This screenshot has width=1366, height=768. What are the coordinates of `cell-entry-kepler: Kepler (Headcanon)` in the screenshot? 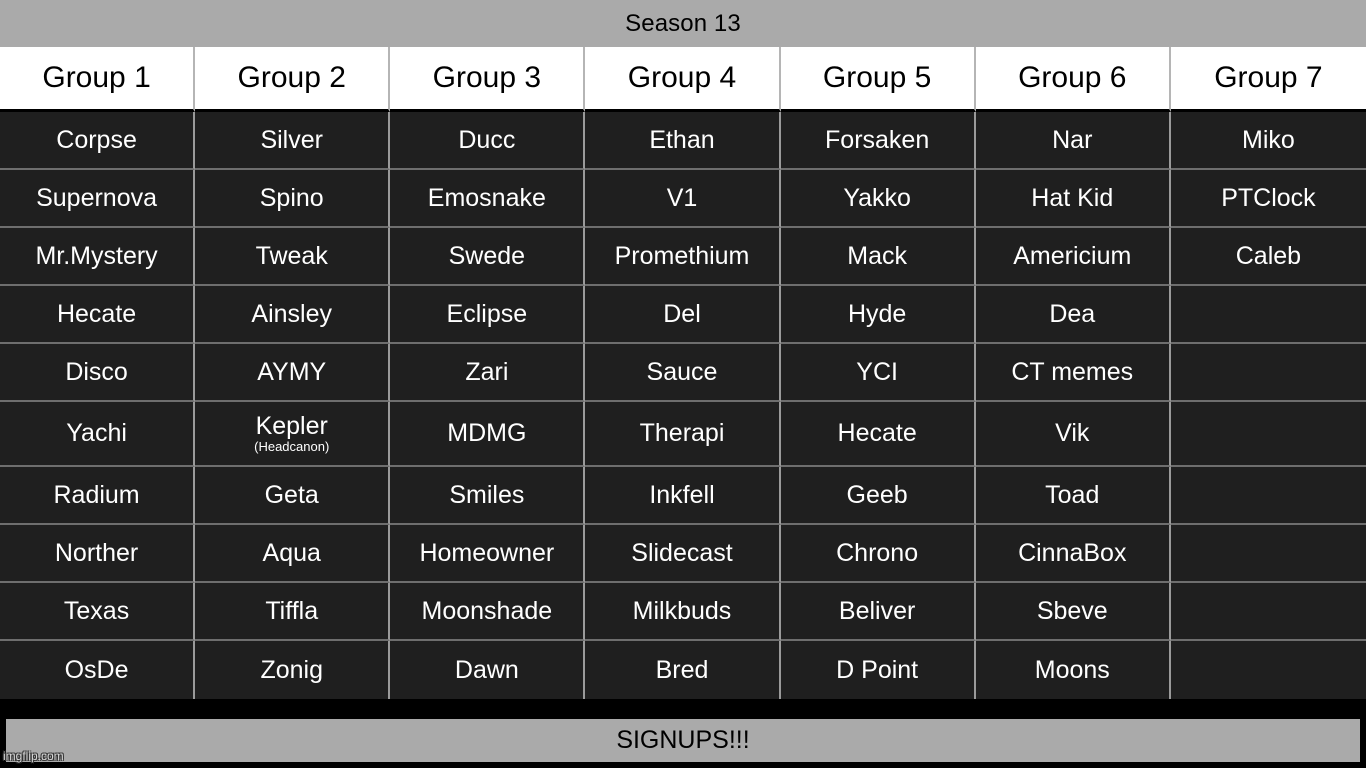 It's located at (293, 434).